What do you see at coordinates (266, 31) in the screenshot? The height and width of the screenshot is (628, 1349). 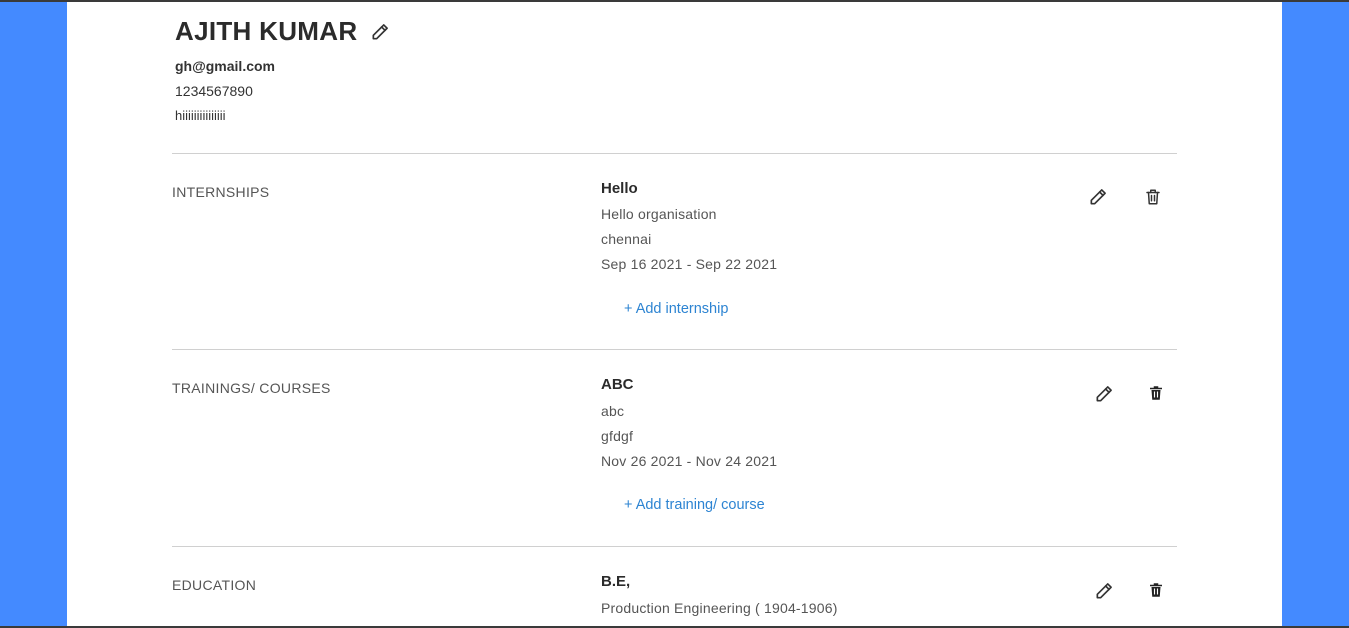 I see `profile-name: AJITH KUMAR` at bounding box center [266, 31].